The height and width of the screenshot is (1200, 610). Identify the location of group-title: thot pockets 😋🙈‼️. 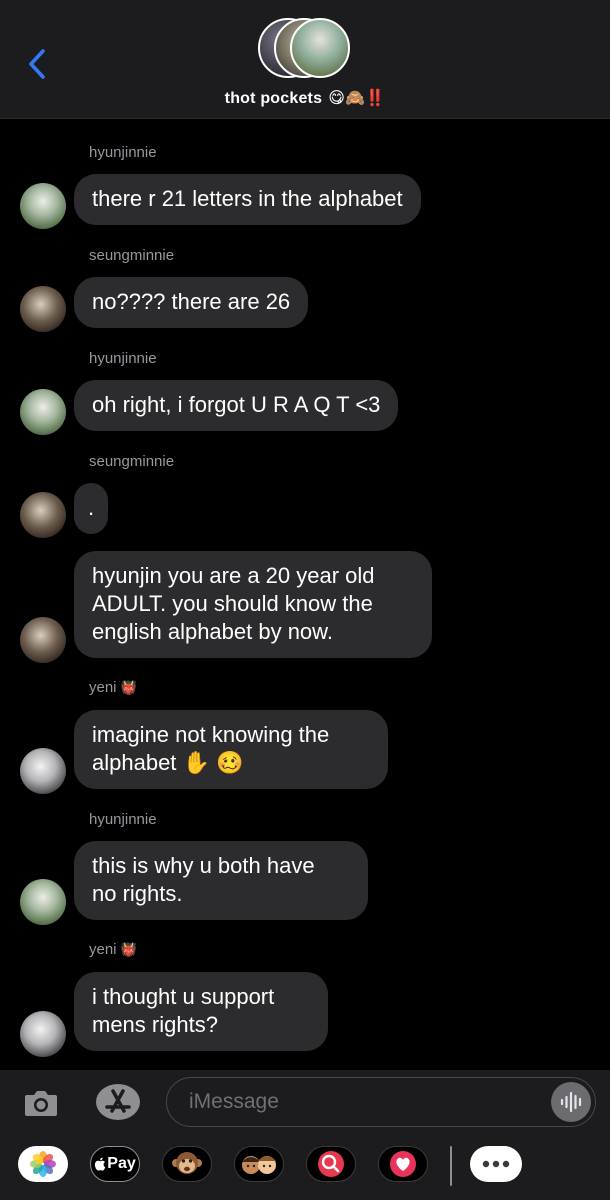
(305, 98).